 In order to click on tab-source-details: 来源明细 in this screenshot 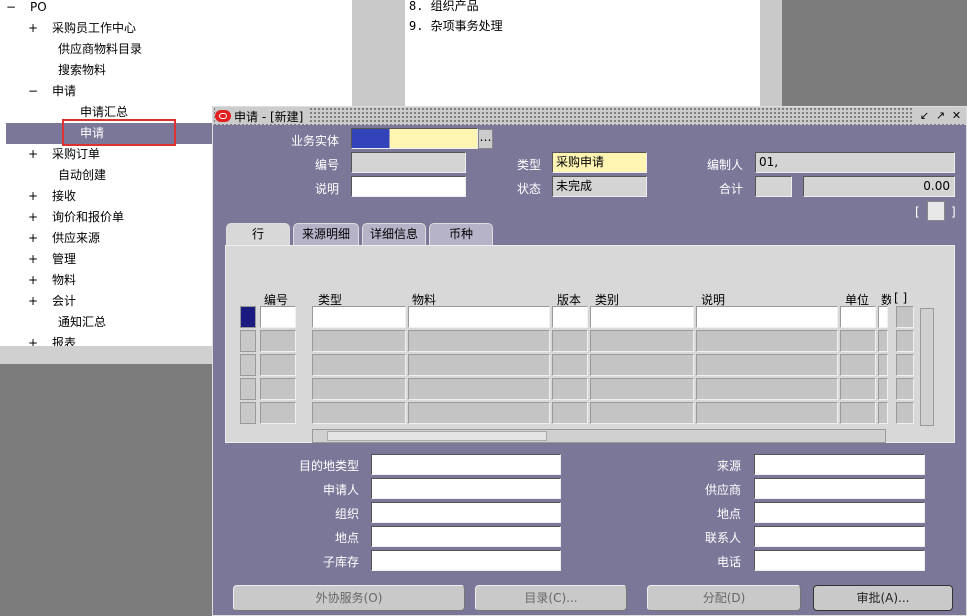, I will do `click(326, 234)`.